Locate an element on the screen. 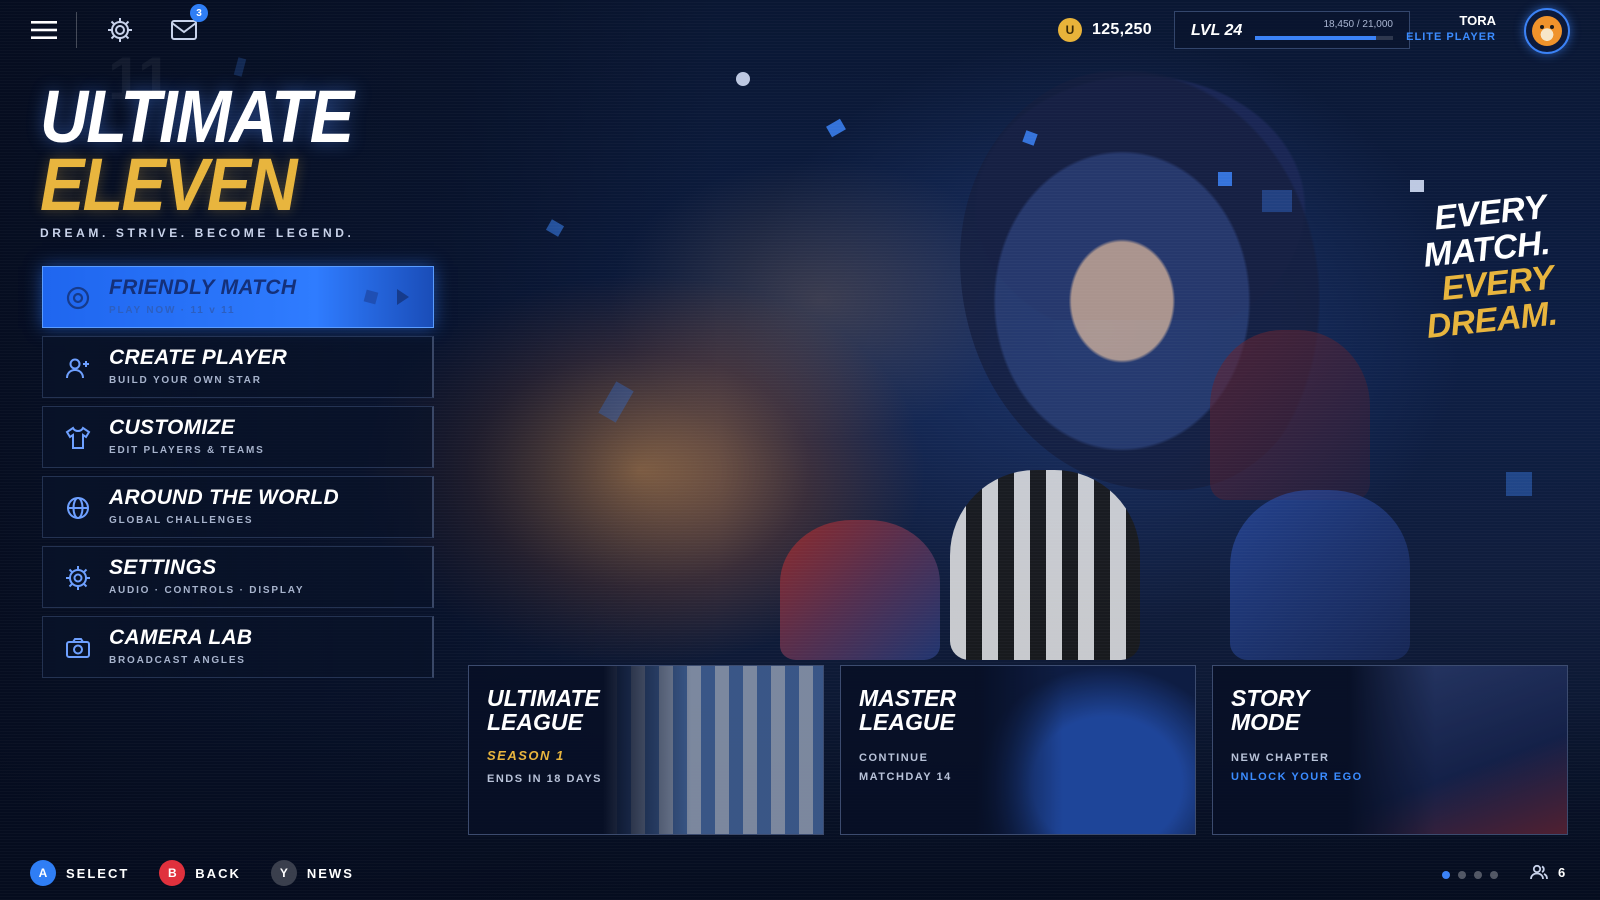 This screenshot has height=900, width=1600. card-line: CONTINUE is located at coordinates (894, 758).